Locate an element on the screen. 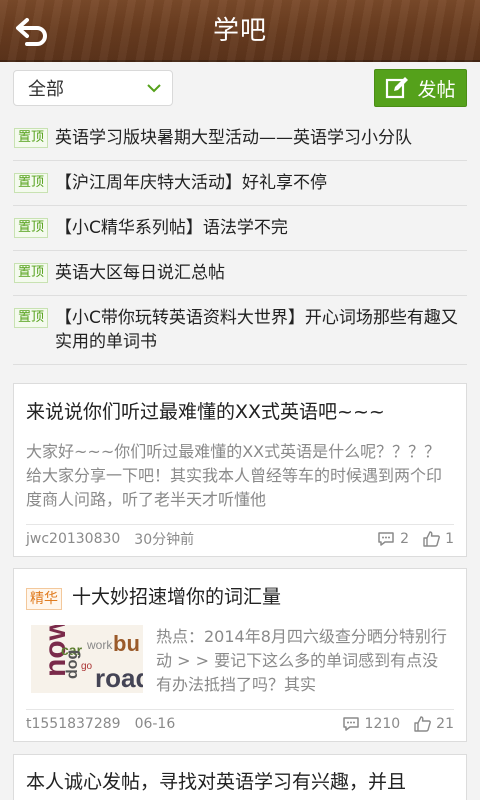 This screenshot has height=800, width=480. svg-text: road is located at coordinates (119, 678).